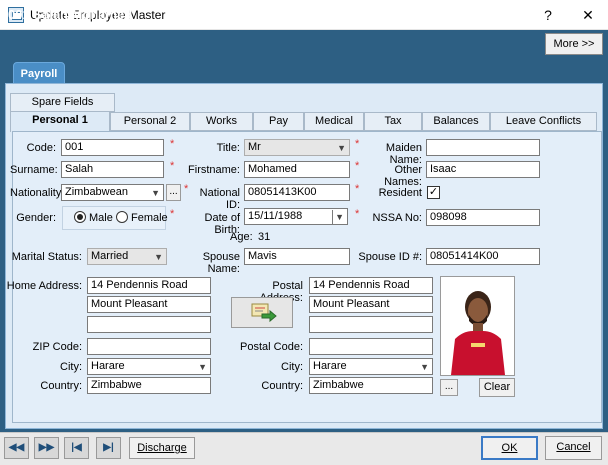 Image resolution: width=608 pixels, height=465 pixels. What do you see at coordinates (110, 256) in the screenshot?
I see `marital-status-value: Married` at bounding box center [110, 256].